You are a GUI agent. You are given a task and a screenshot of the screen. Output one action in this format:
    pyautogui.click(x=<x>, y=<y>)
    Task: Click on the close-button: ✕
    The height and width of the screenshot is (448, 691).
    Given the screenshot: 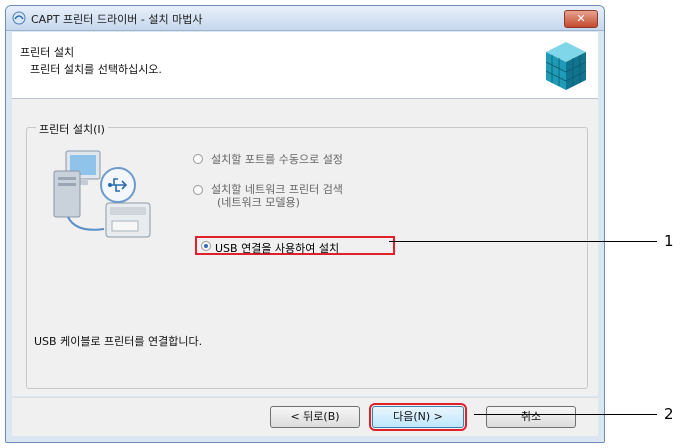 What is the action you would take?
    pyautogui.click(x=581, y=19)
    